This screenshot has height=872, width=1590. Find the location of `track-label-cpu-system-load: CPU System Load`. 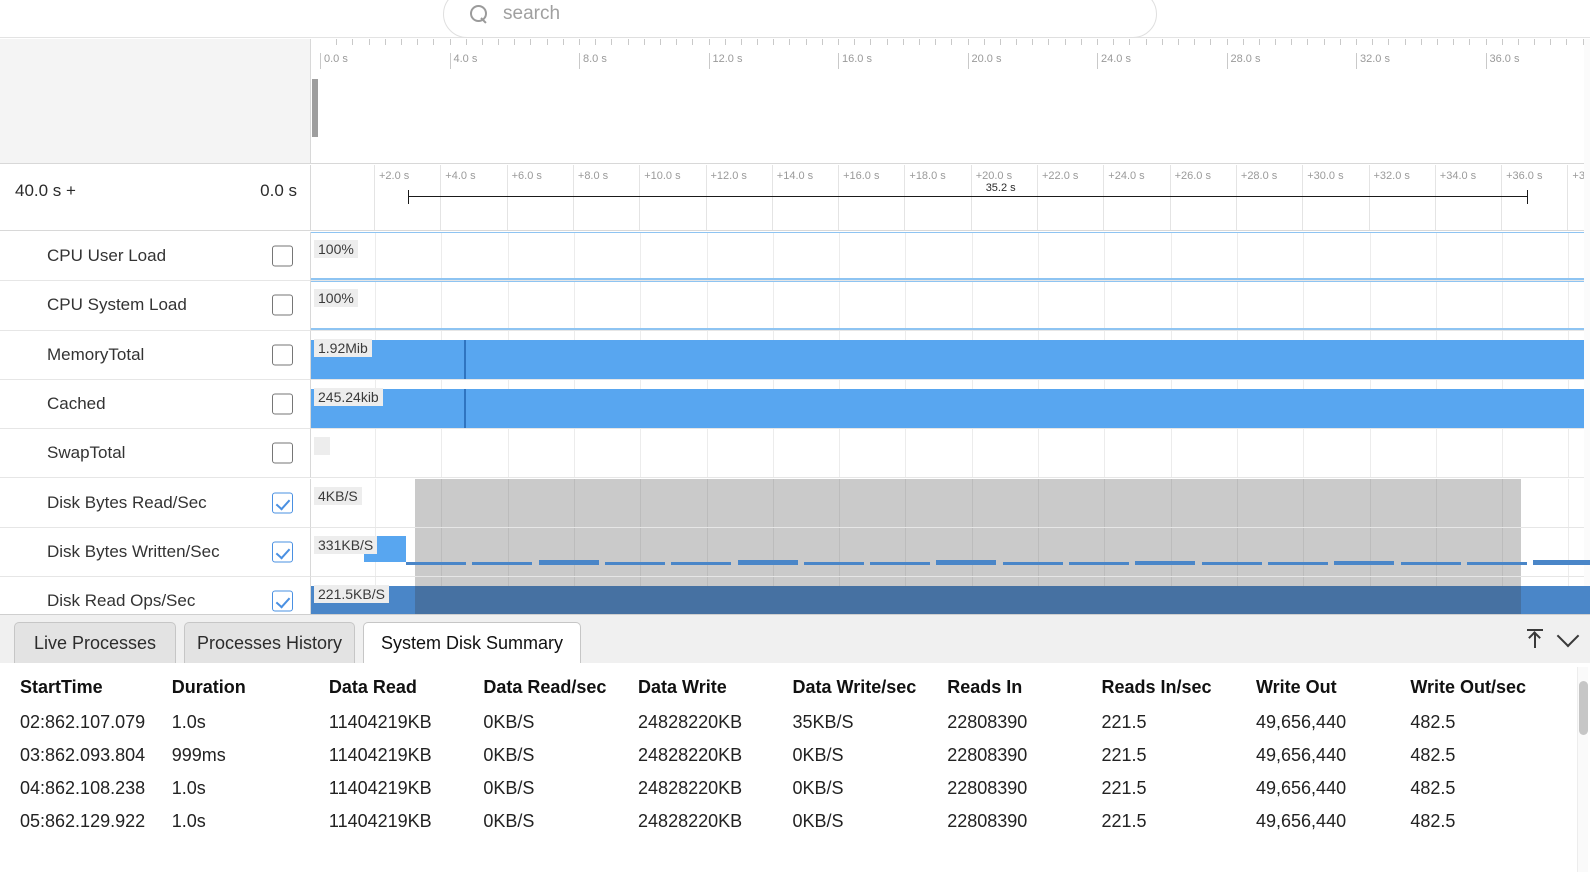

track-label-cpu-system-load: CPU System Load is located at coordinates (155, 306).